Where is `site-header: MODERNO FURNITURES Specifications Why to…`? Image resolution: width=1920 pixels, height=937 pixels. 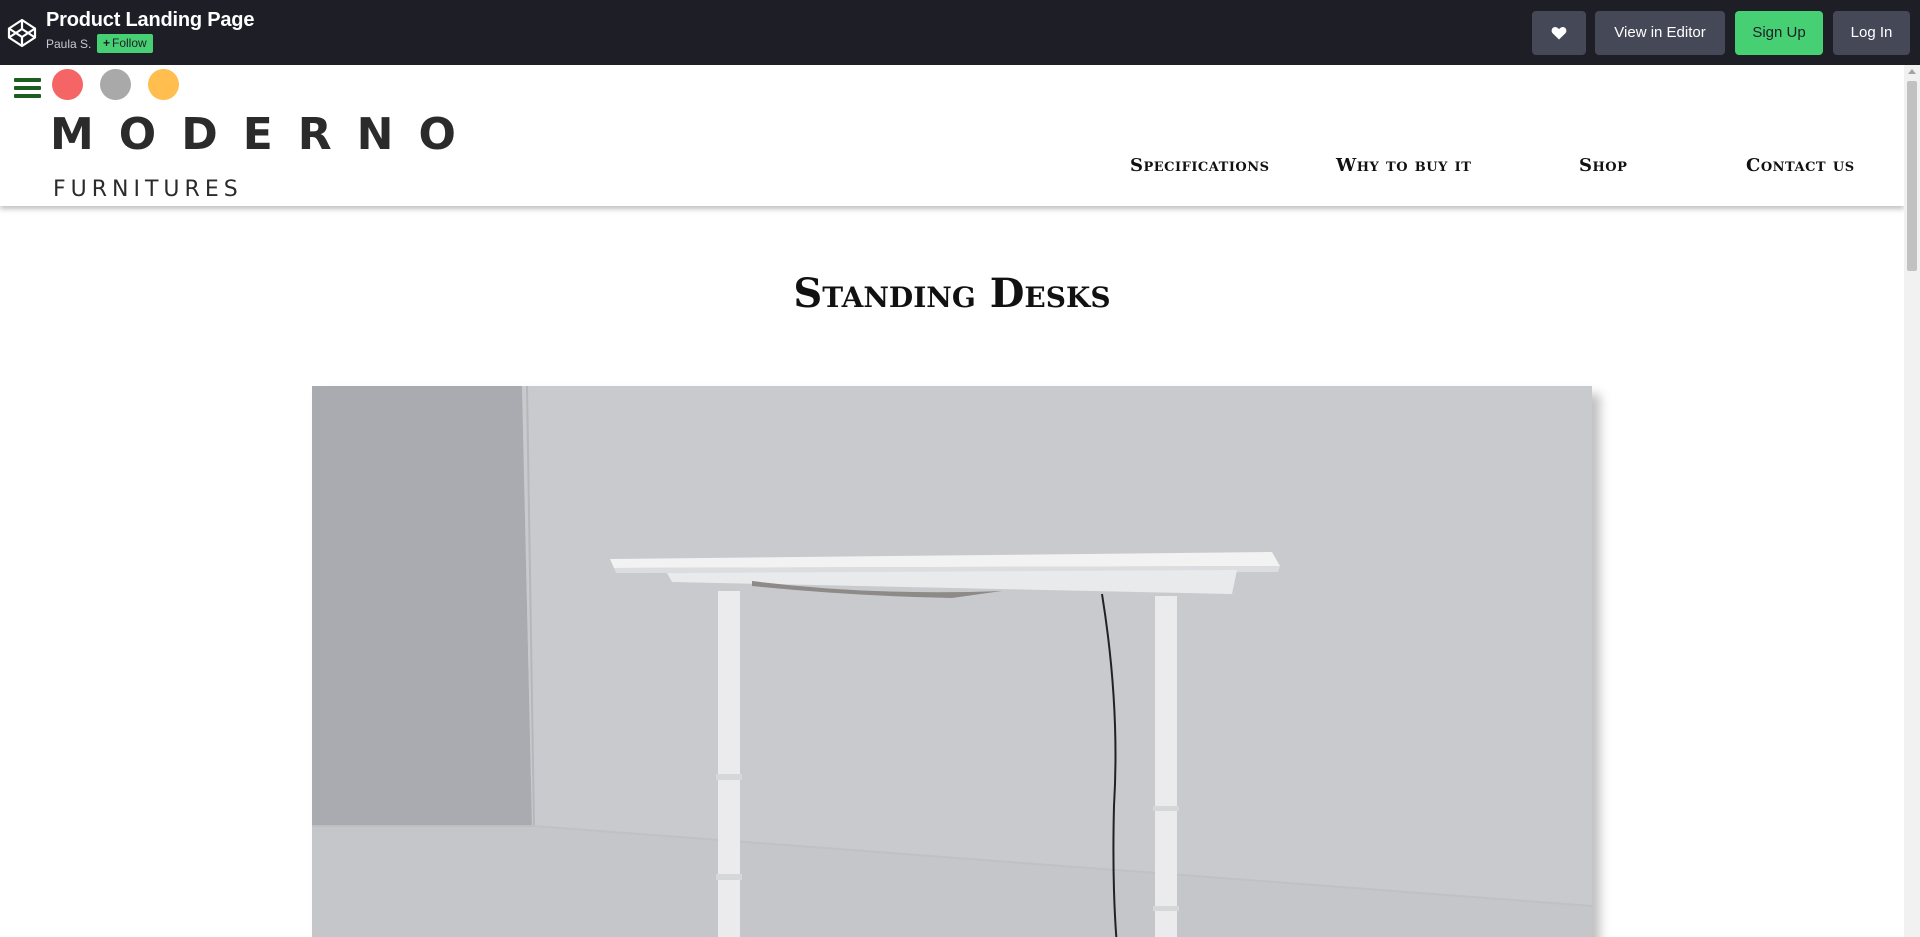 site-header: MODERNO FURNITURES Specifications Why to… is located at coordinates (952, 135).